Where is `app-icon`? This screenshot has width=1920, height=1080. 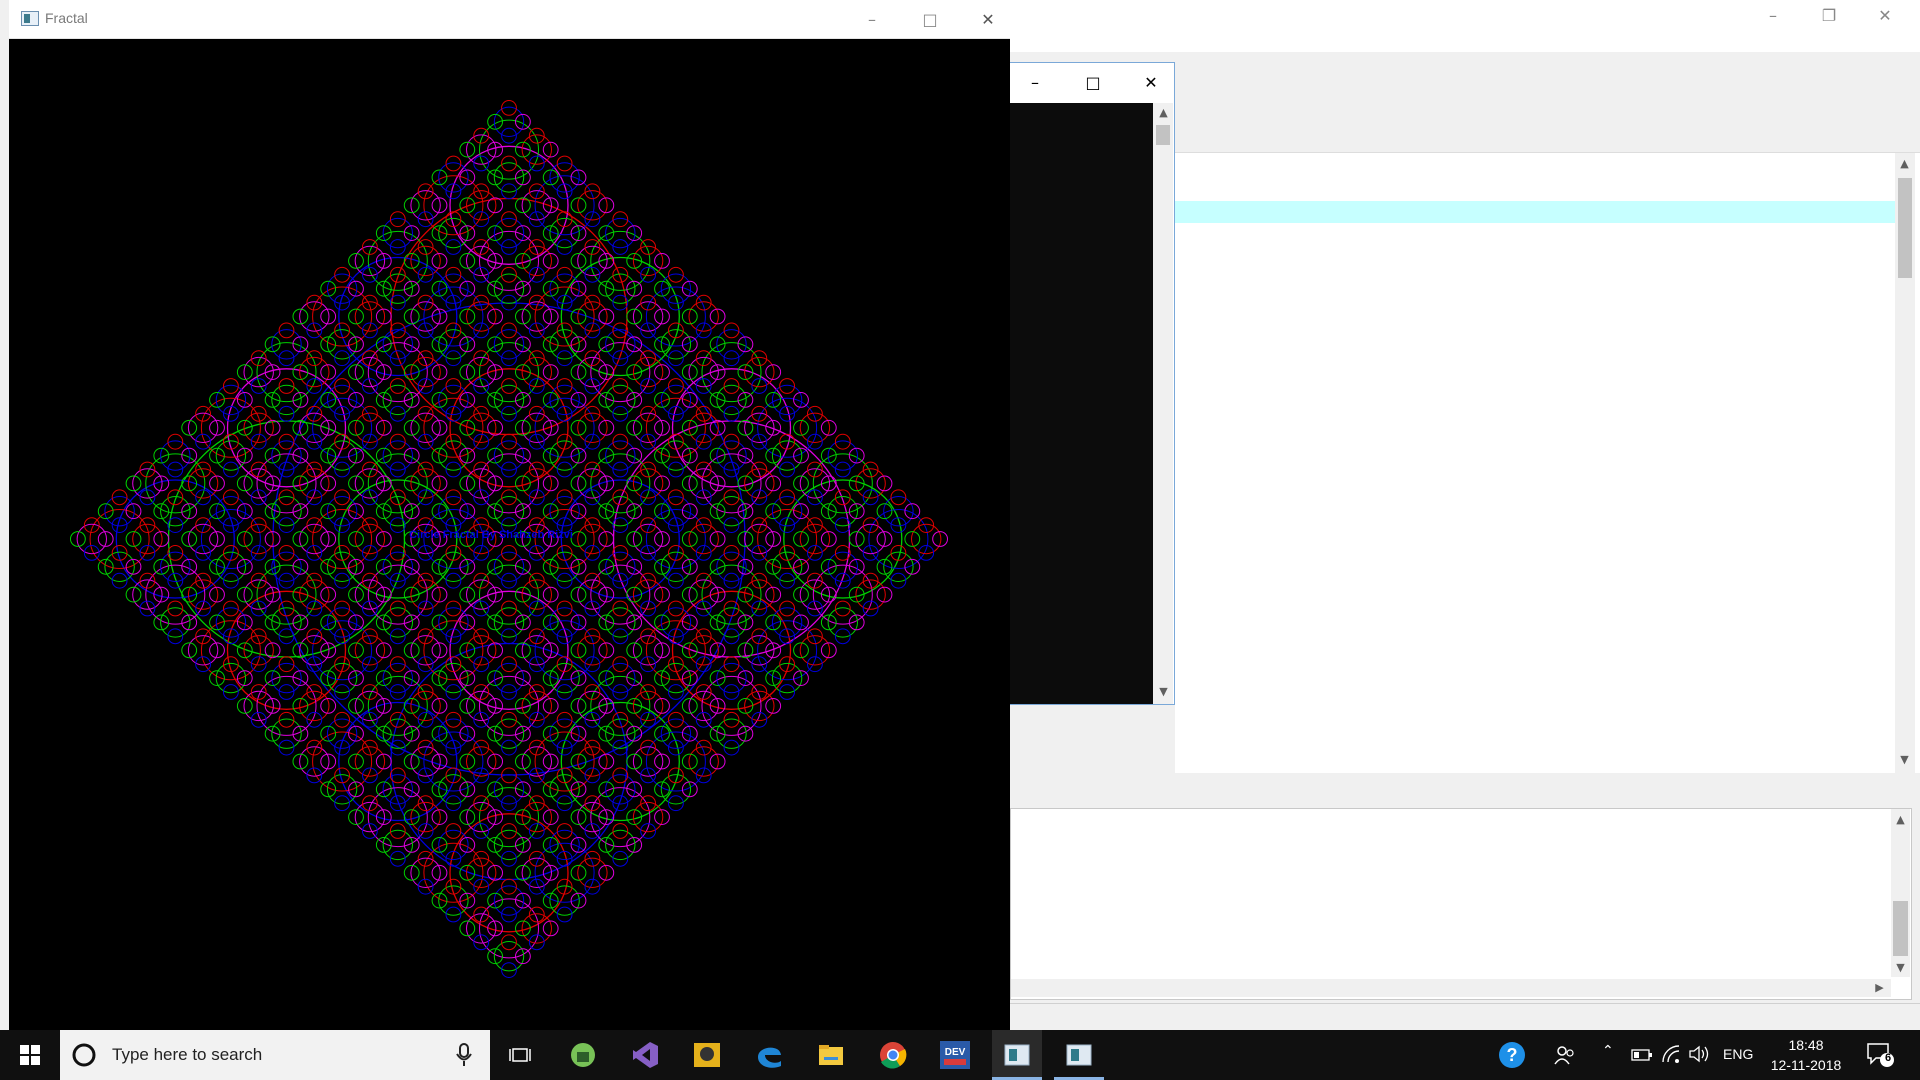 app-icon is located at coordinates (707, 1055).